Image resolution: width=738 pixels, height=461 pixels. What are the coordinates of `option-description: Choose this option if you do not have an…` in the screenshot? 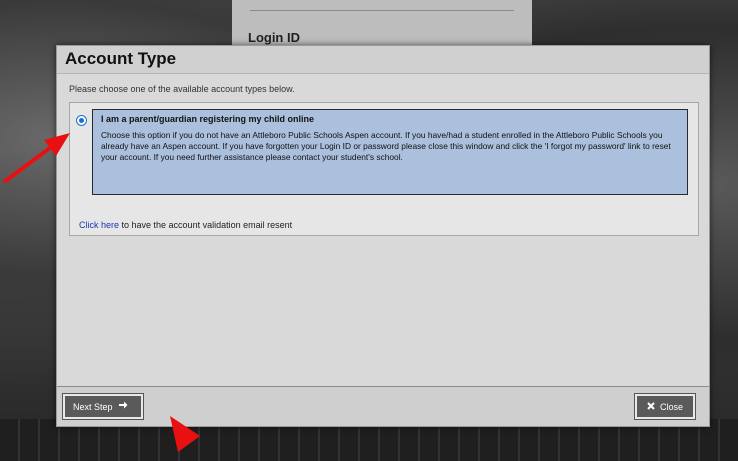 It's located at (386, 146).